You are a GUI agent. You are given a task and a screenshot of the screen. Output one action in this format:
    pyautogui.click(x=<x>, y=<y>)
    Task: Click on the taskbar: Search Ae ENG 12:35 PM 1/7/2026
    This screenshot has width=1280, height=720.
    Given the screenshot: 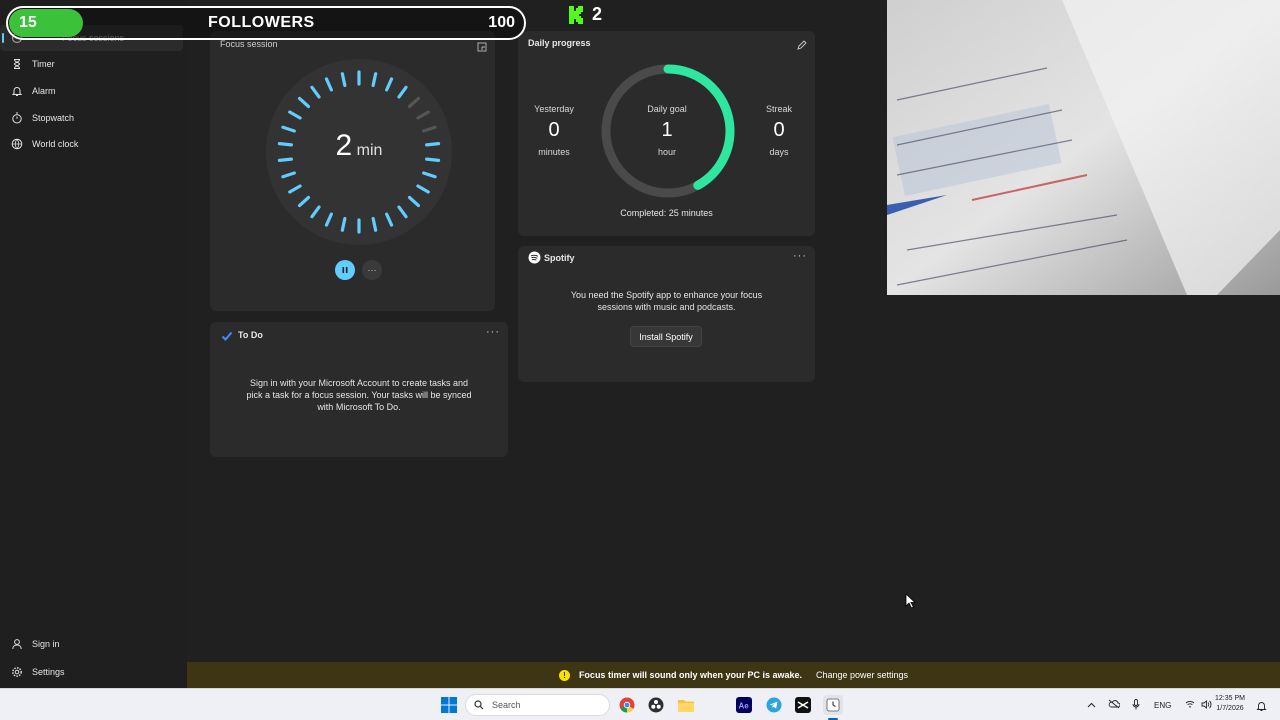 What is the action you would take?
    pyautogui.click(x=640, y=704)
    